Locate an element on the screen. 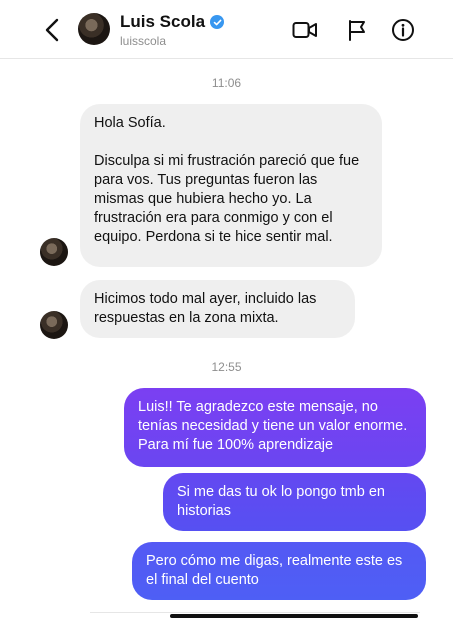 The height and width of the screenshot is (642, 453). report-button is located at coordinates (357, 30).